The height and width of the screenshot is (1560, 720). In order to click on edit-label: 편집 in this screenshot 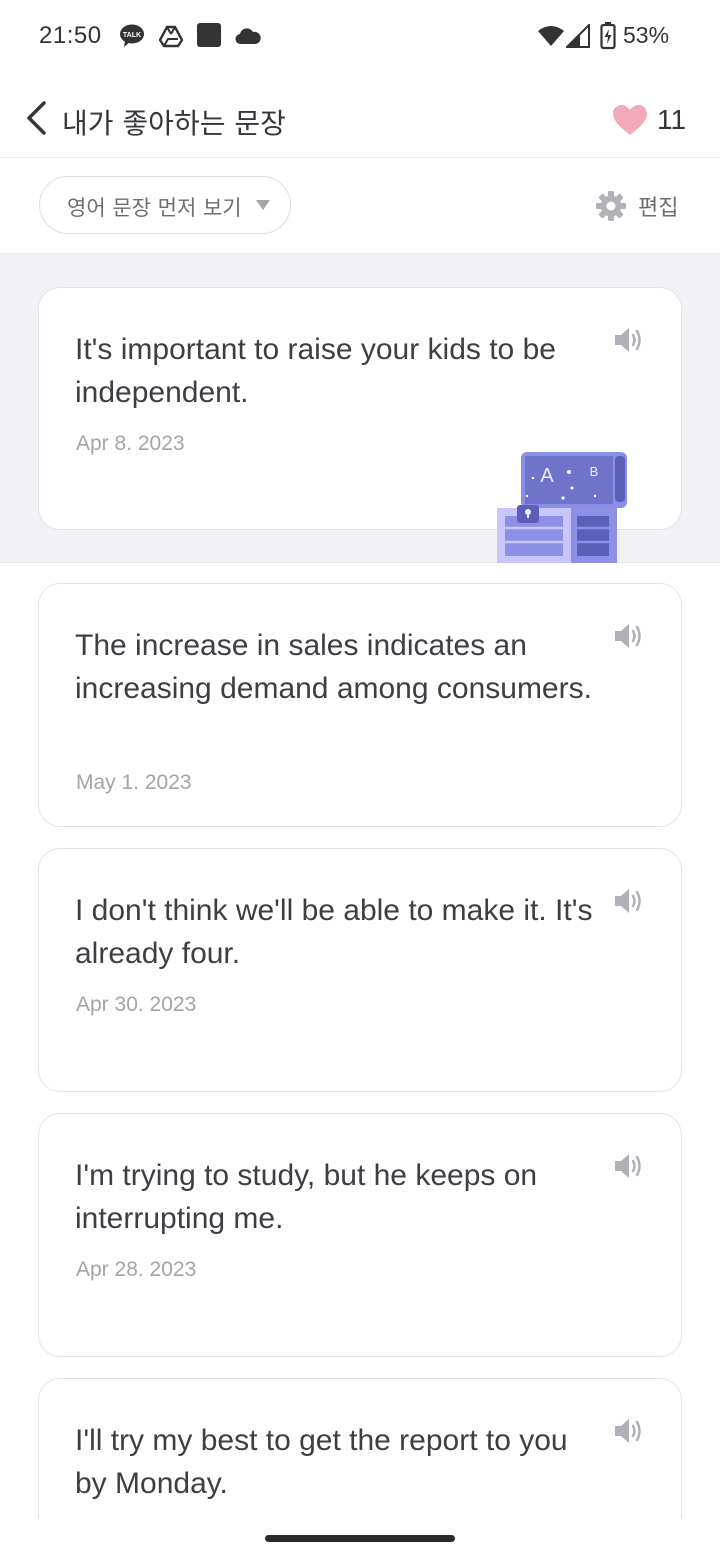, I will do `click(658, 208)`.